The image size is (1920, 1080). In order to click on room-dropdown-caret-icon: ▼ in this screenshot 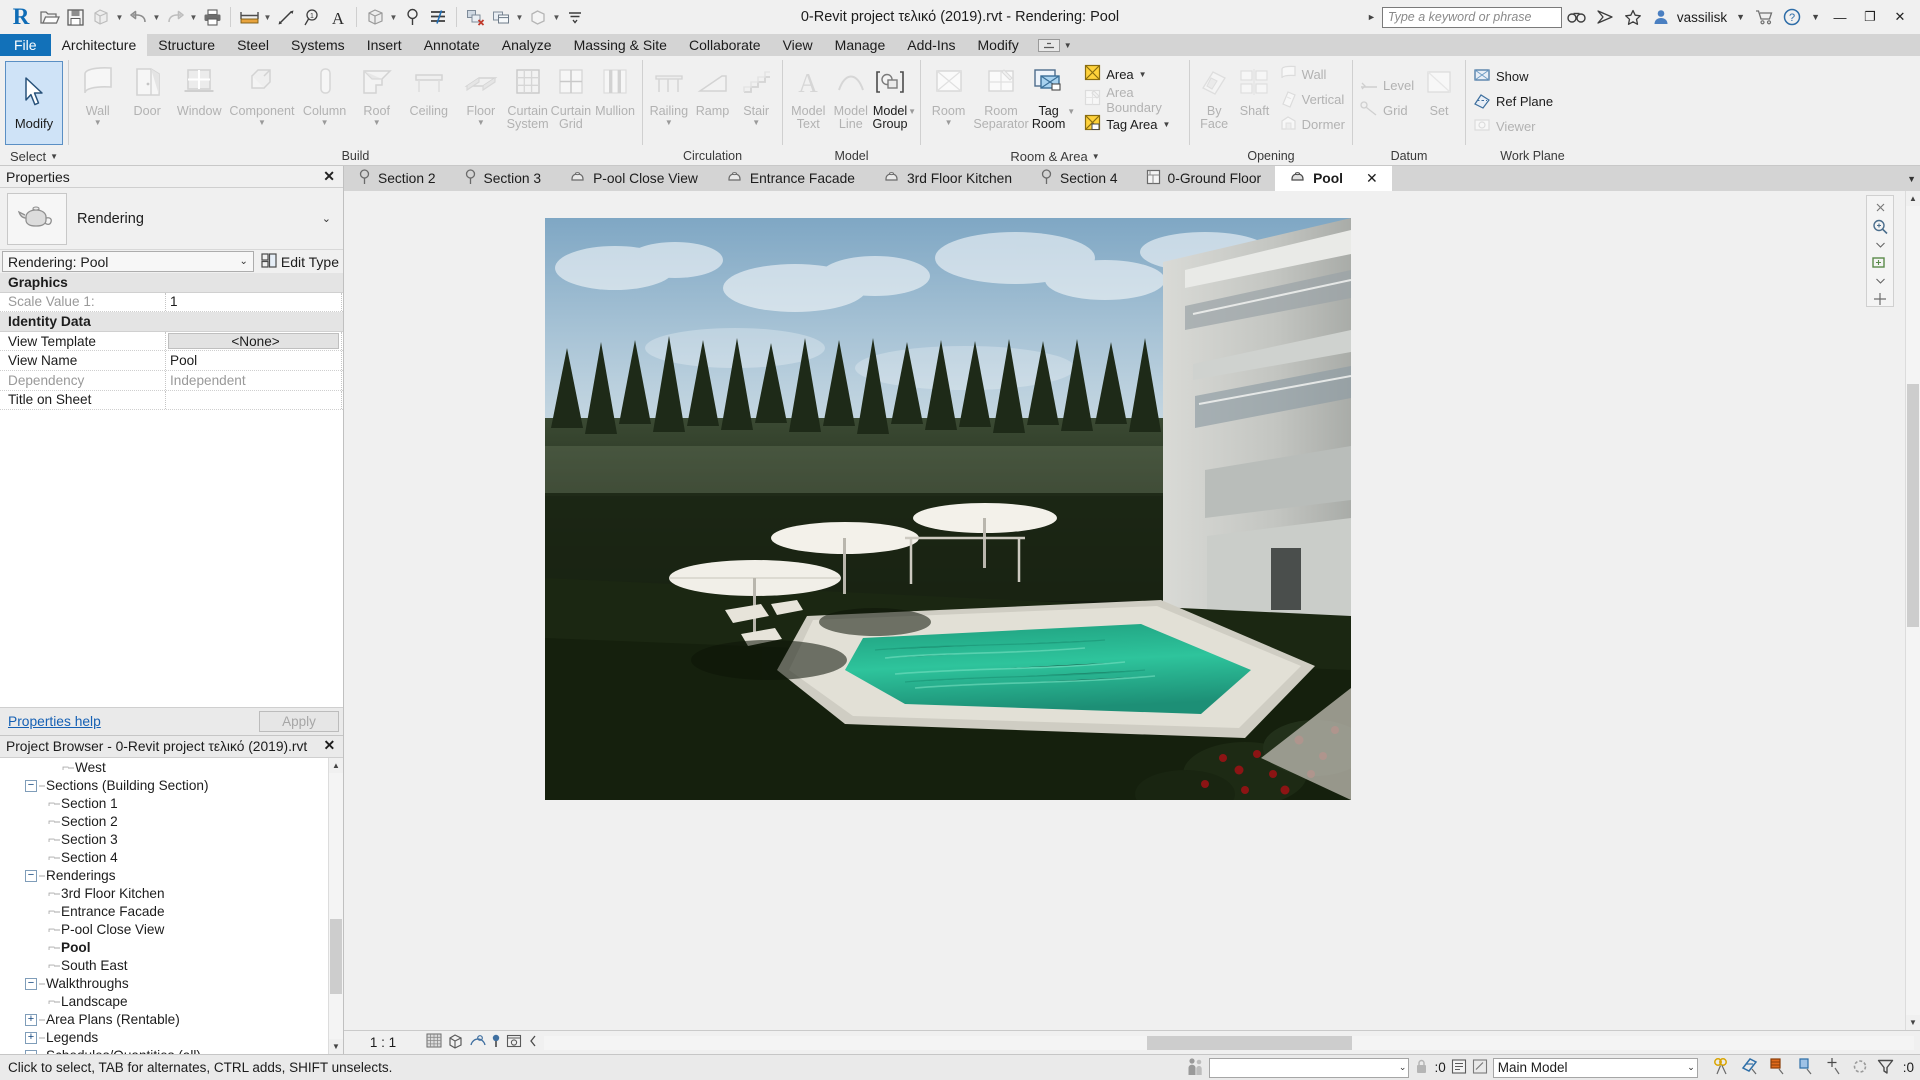, I will do `click(949, 123)`.